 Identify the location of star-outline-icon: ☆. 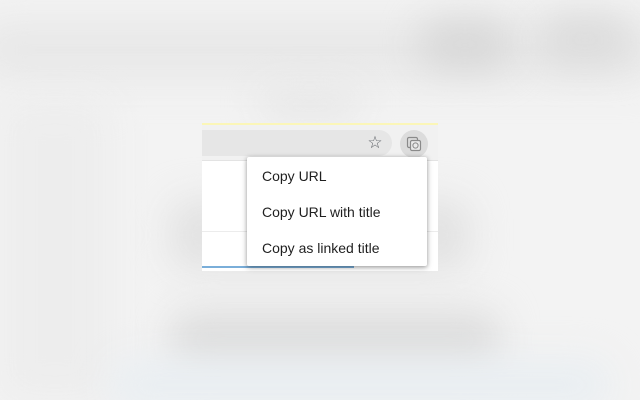
(375, 143).